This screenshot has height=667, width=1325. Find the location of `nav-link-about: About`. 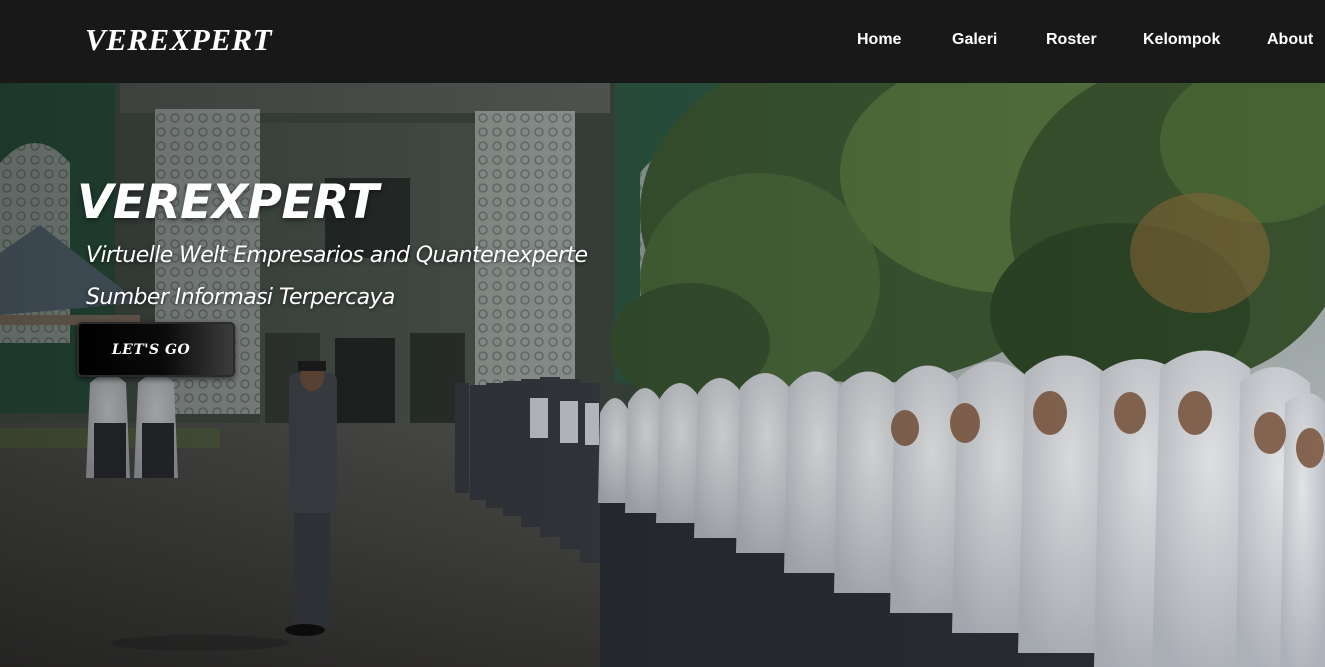

nav-link-about: About is located at coordinates (1290, 40).